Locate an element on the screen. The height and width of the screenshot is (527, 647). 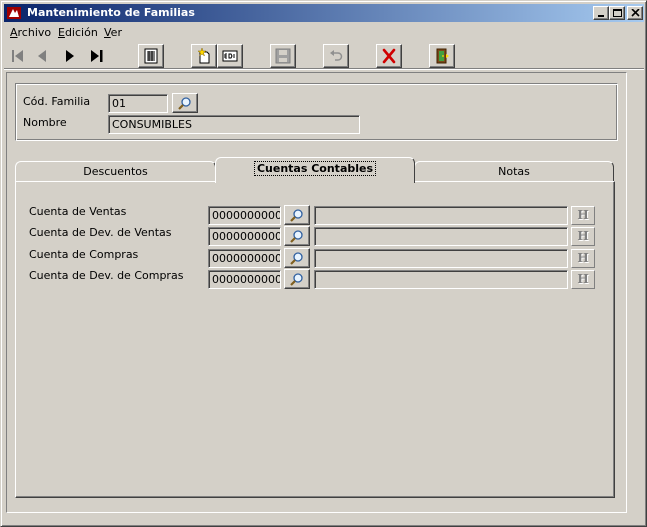
last-record-icon is located at coordinates (97, 56).